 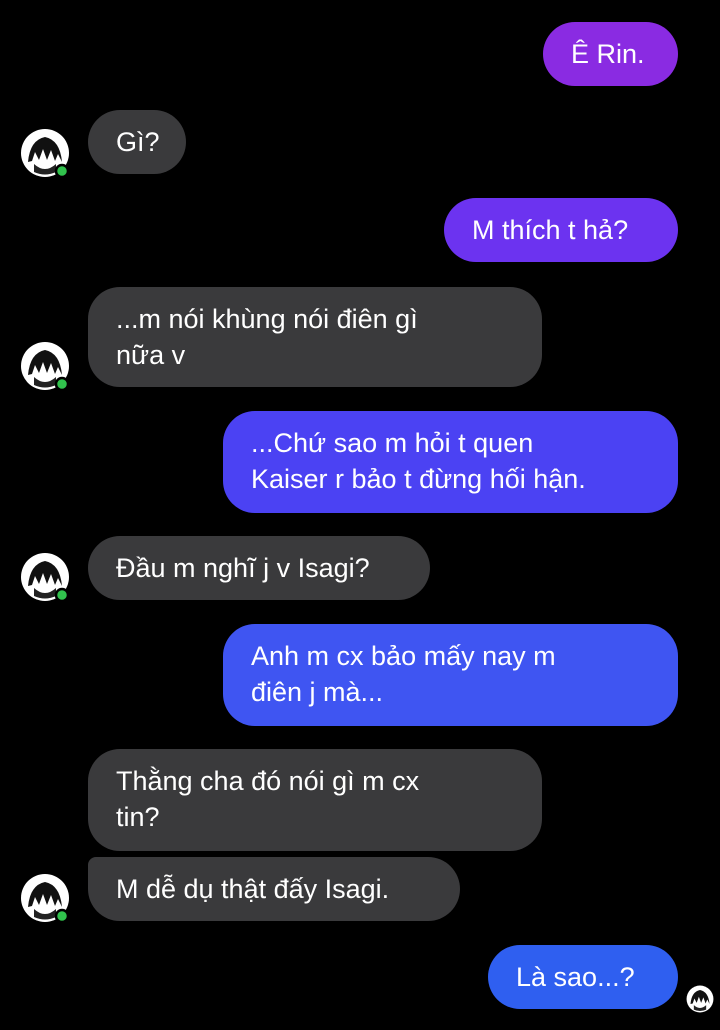 What do you see at coordinates (315, 800) in the screenshot?
I see `message-bubble-incoming: Thằng cha đó nói gì m cx tin?` at bounding box center [315, 800].